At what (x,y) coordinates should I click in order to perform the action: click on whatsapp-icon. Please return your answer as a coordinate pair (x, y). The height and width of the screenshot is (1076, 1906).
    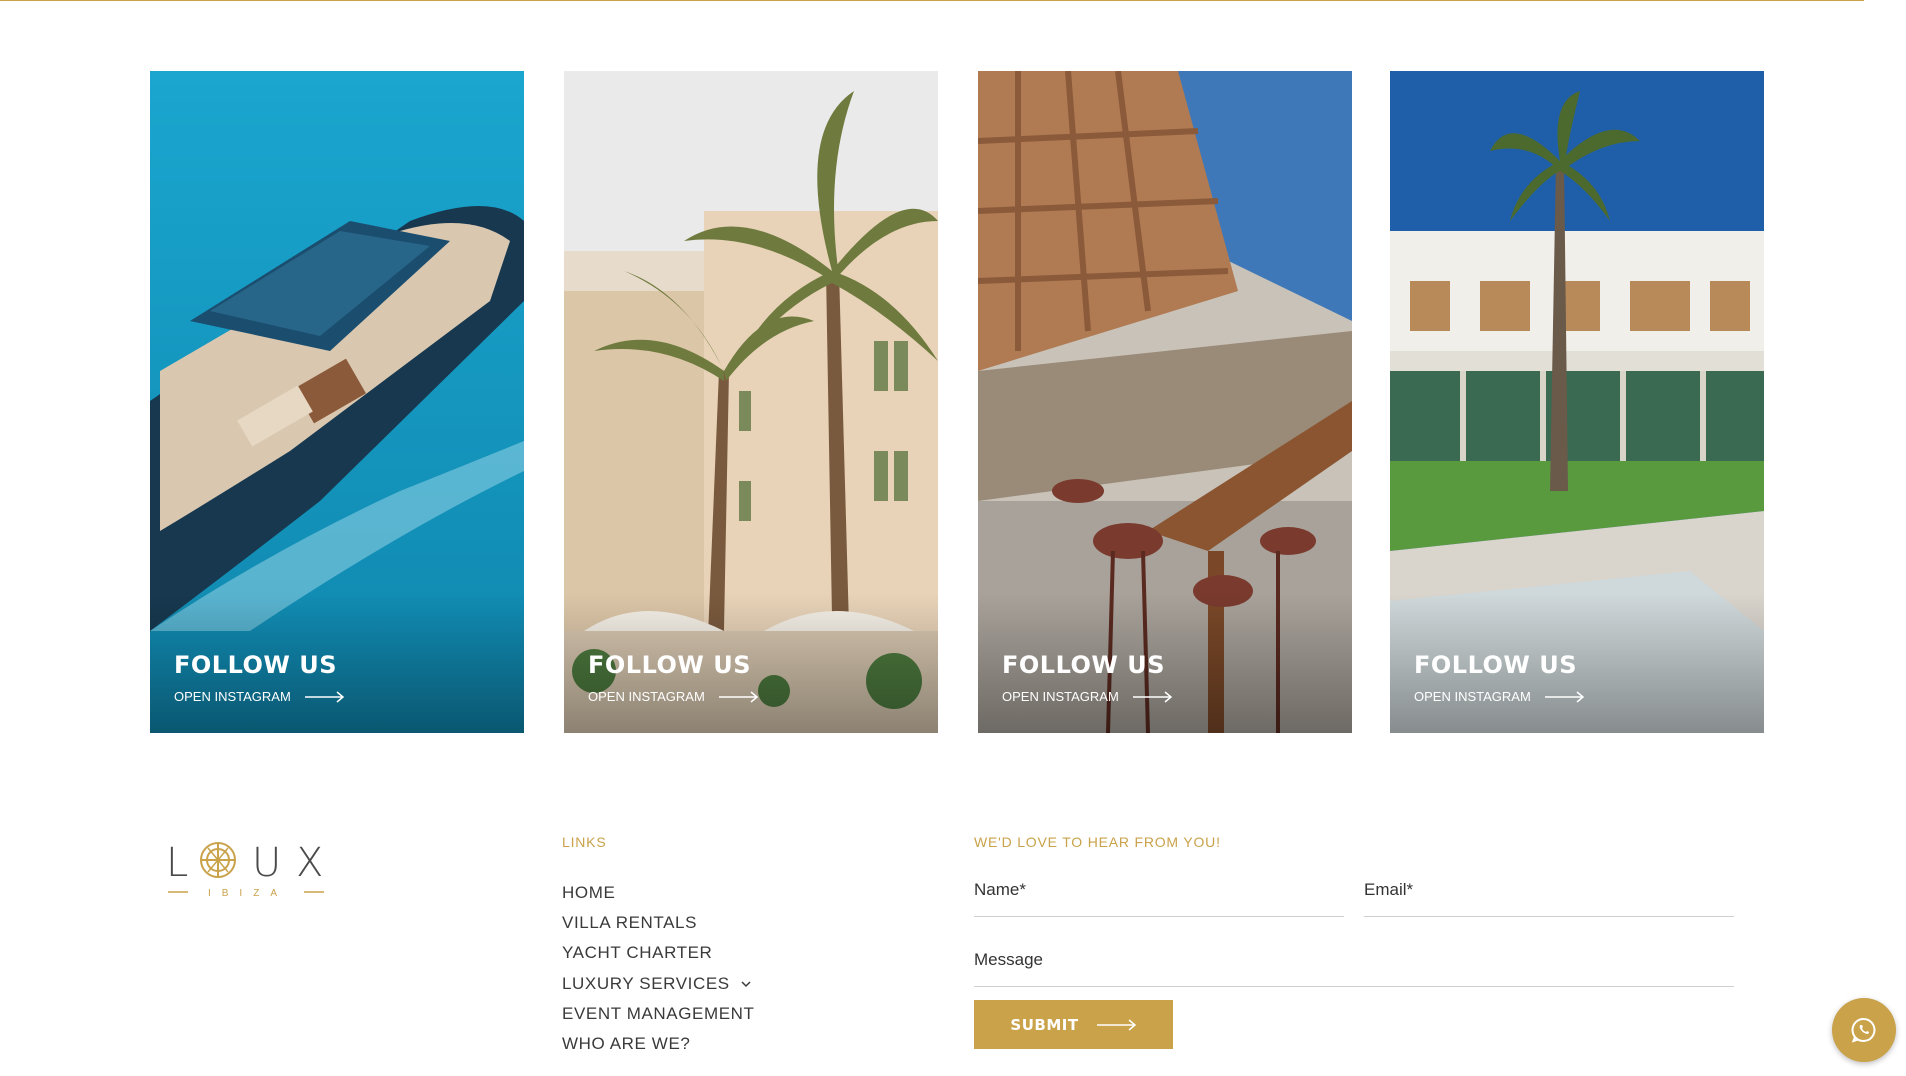
    Looking at the image, I should click on (1863, 1030).